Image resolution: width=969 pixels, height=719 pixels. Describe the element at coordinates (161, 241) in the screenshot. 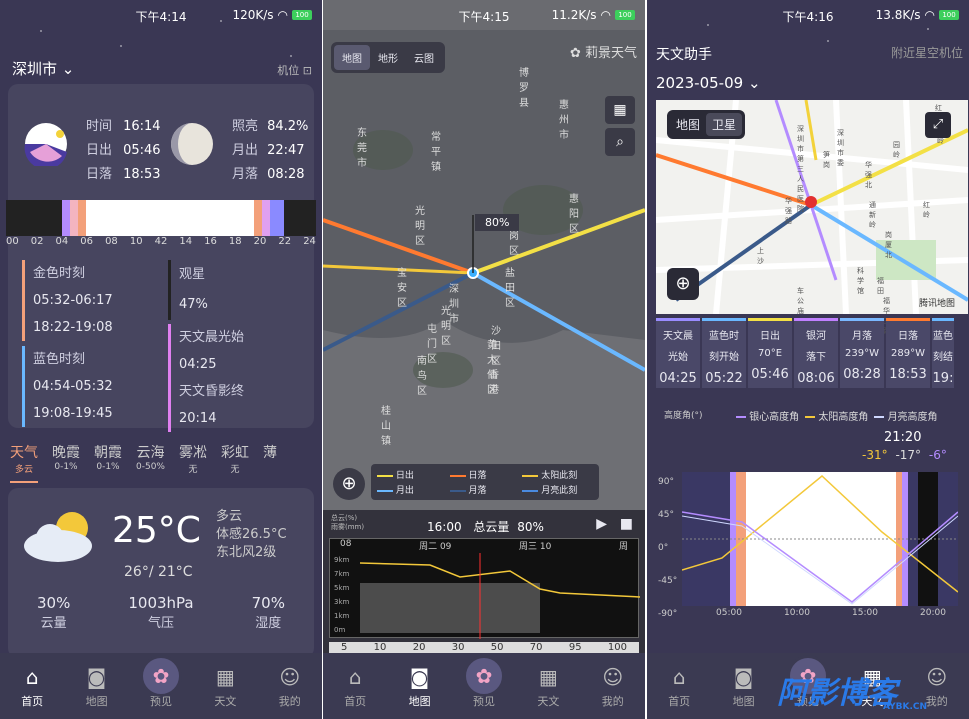

I see `timeline-ticks: 00 02 04 06 08 10 42 14 16 18 20 22 24` at that location.